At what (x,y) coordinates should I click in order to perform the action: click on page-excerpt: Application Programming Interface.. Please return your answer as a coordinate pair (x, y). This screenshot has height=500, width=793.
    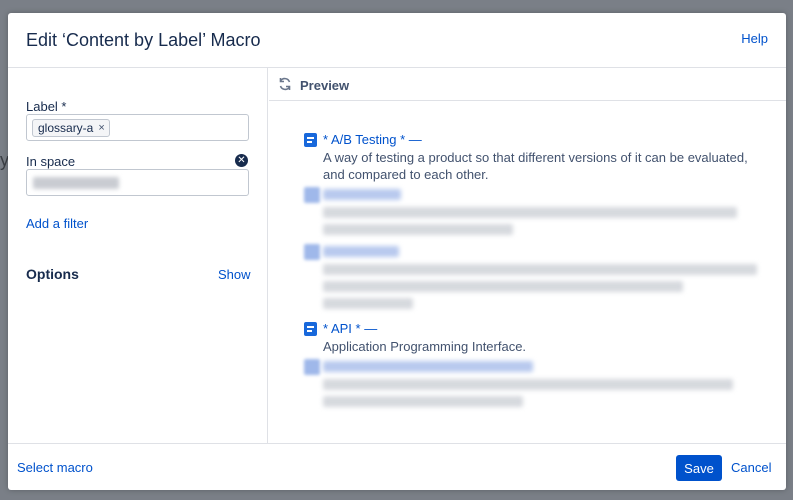
    Looking at the image, I should click on (425, 346).